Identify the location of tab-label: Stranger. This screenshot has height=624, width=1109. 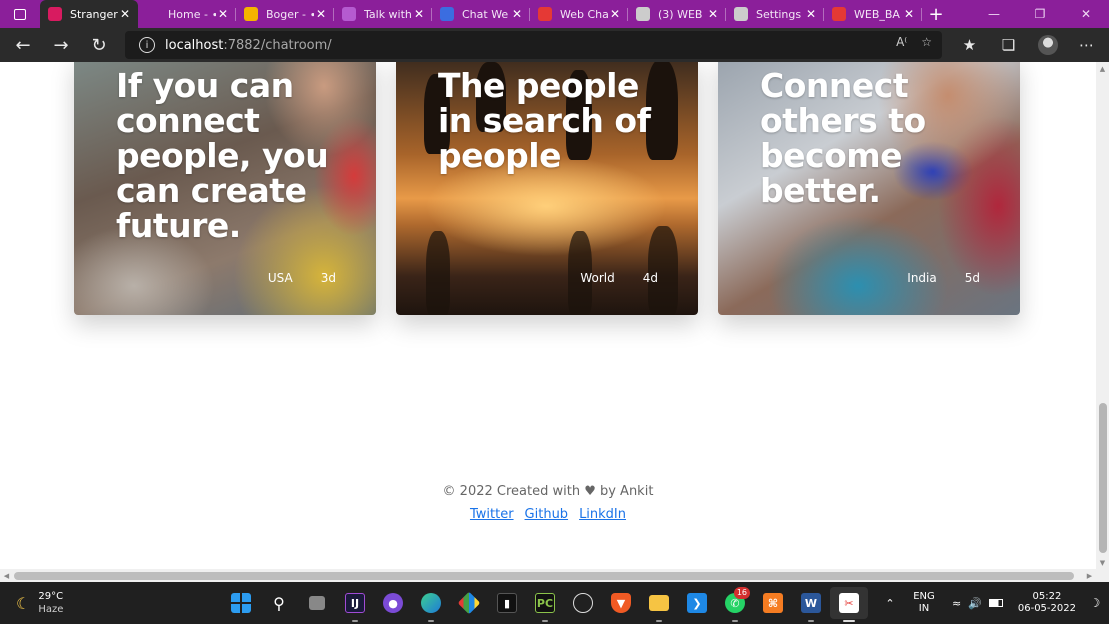
(94, 14).